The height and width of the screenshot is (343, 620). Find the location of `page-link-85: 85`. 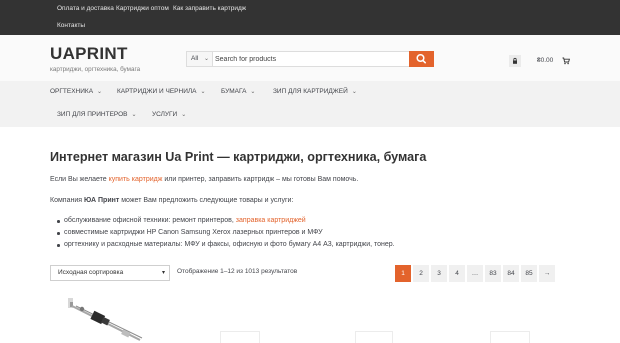

page-link-85: 85 is located at coordinates (529, 273).